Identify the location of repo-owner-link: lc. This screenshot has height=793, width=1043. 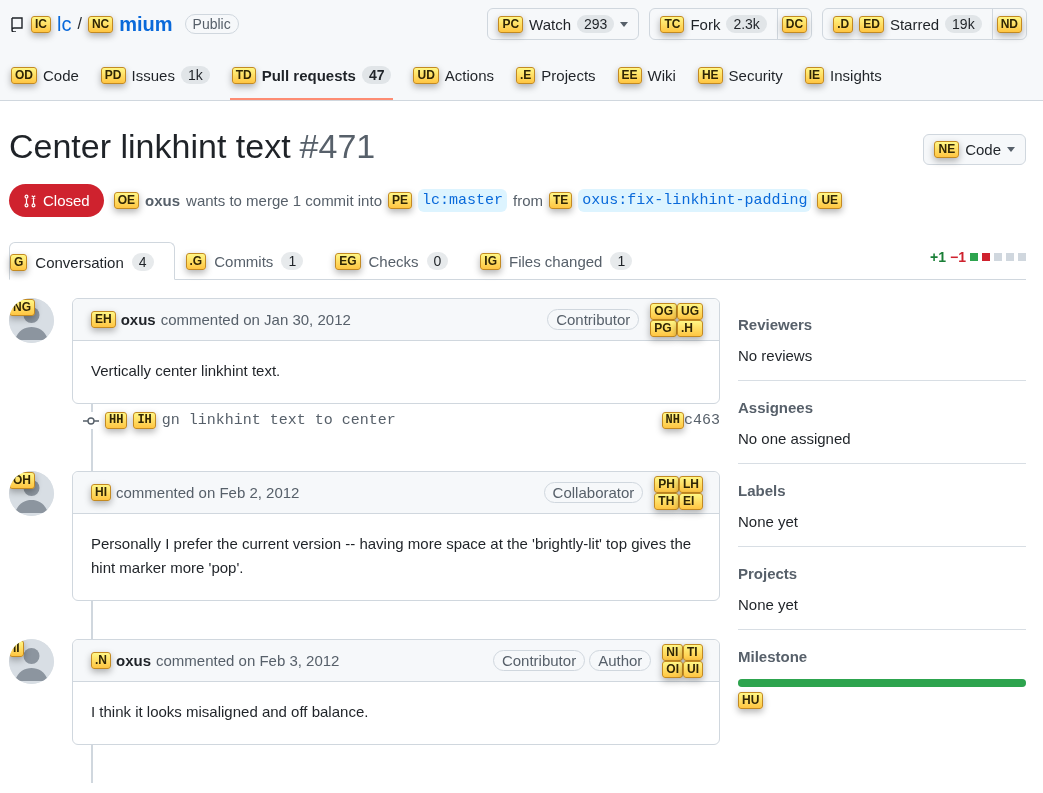
(64, 24).